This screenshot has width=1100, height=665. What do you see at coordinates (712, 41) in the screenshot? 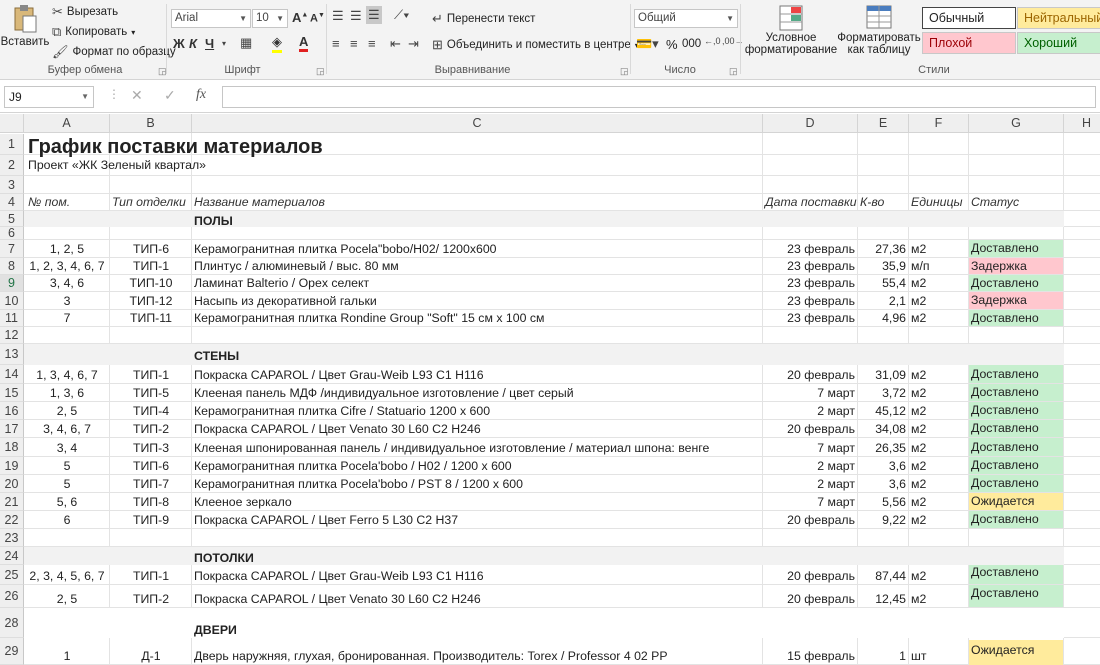
I see `increase-decimal-icon: ←,0` at bounding box center [712, 41].